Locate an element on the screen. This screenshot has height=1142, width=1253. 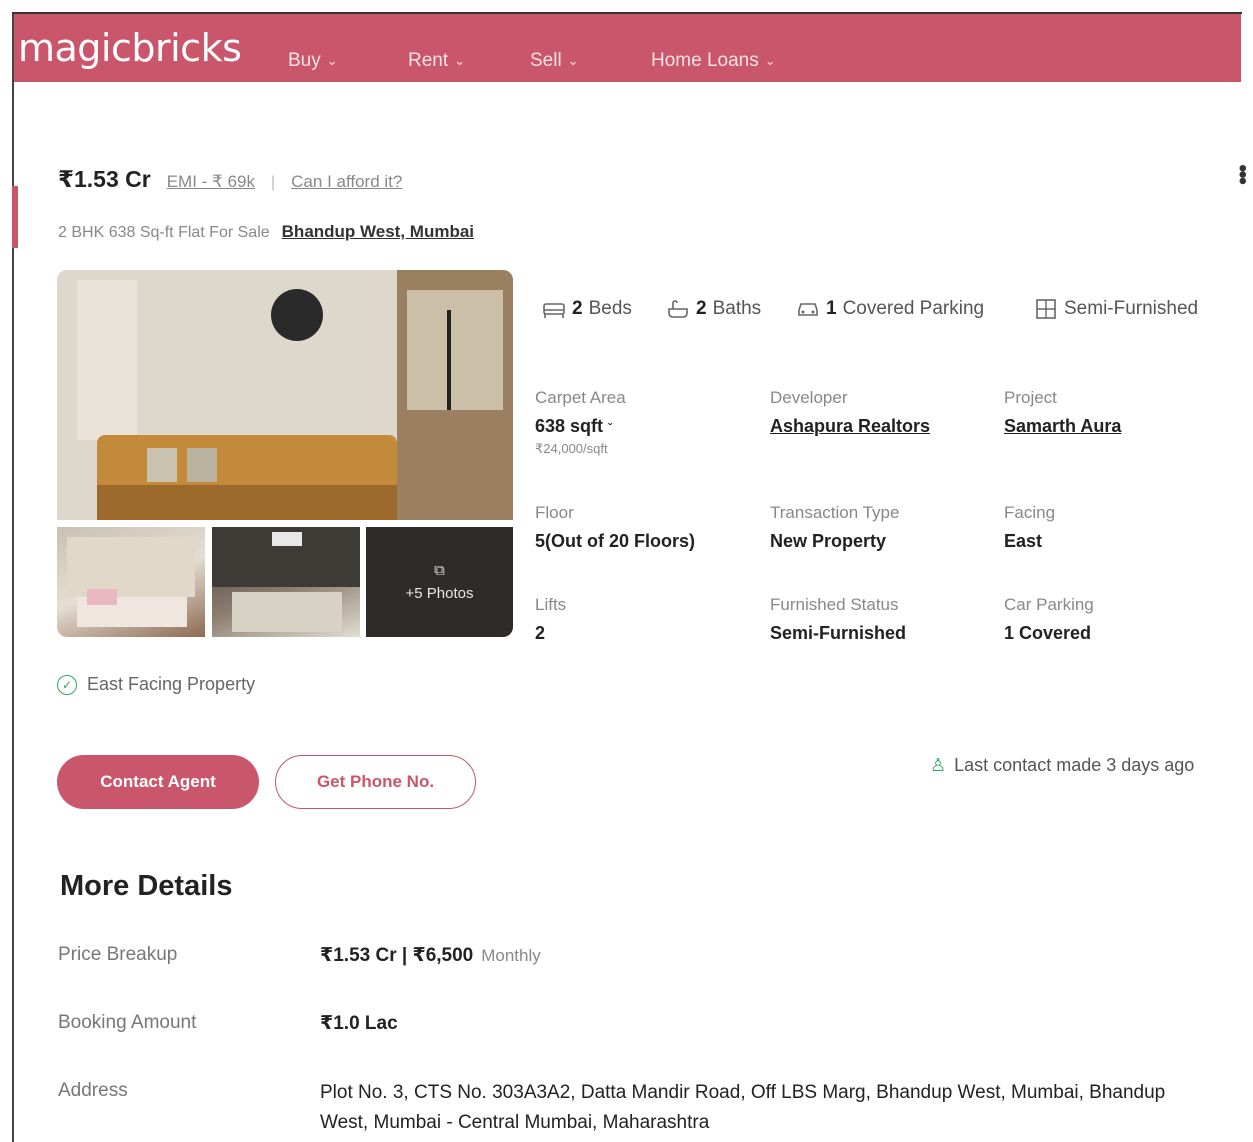
amenity-beds: 2 Beds is located at coordinates (587, 309).